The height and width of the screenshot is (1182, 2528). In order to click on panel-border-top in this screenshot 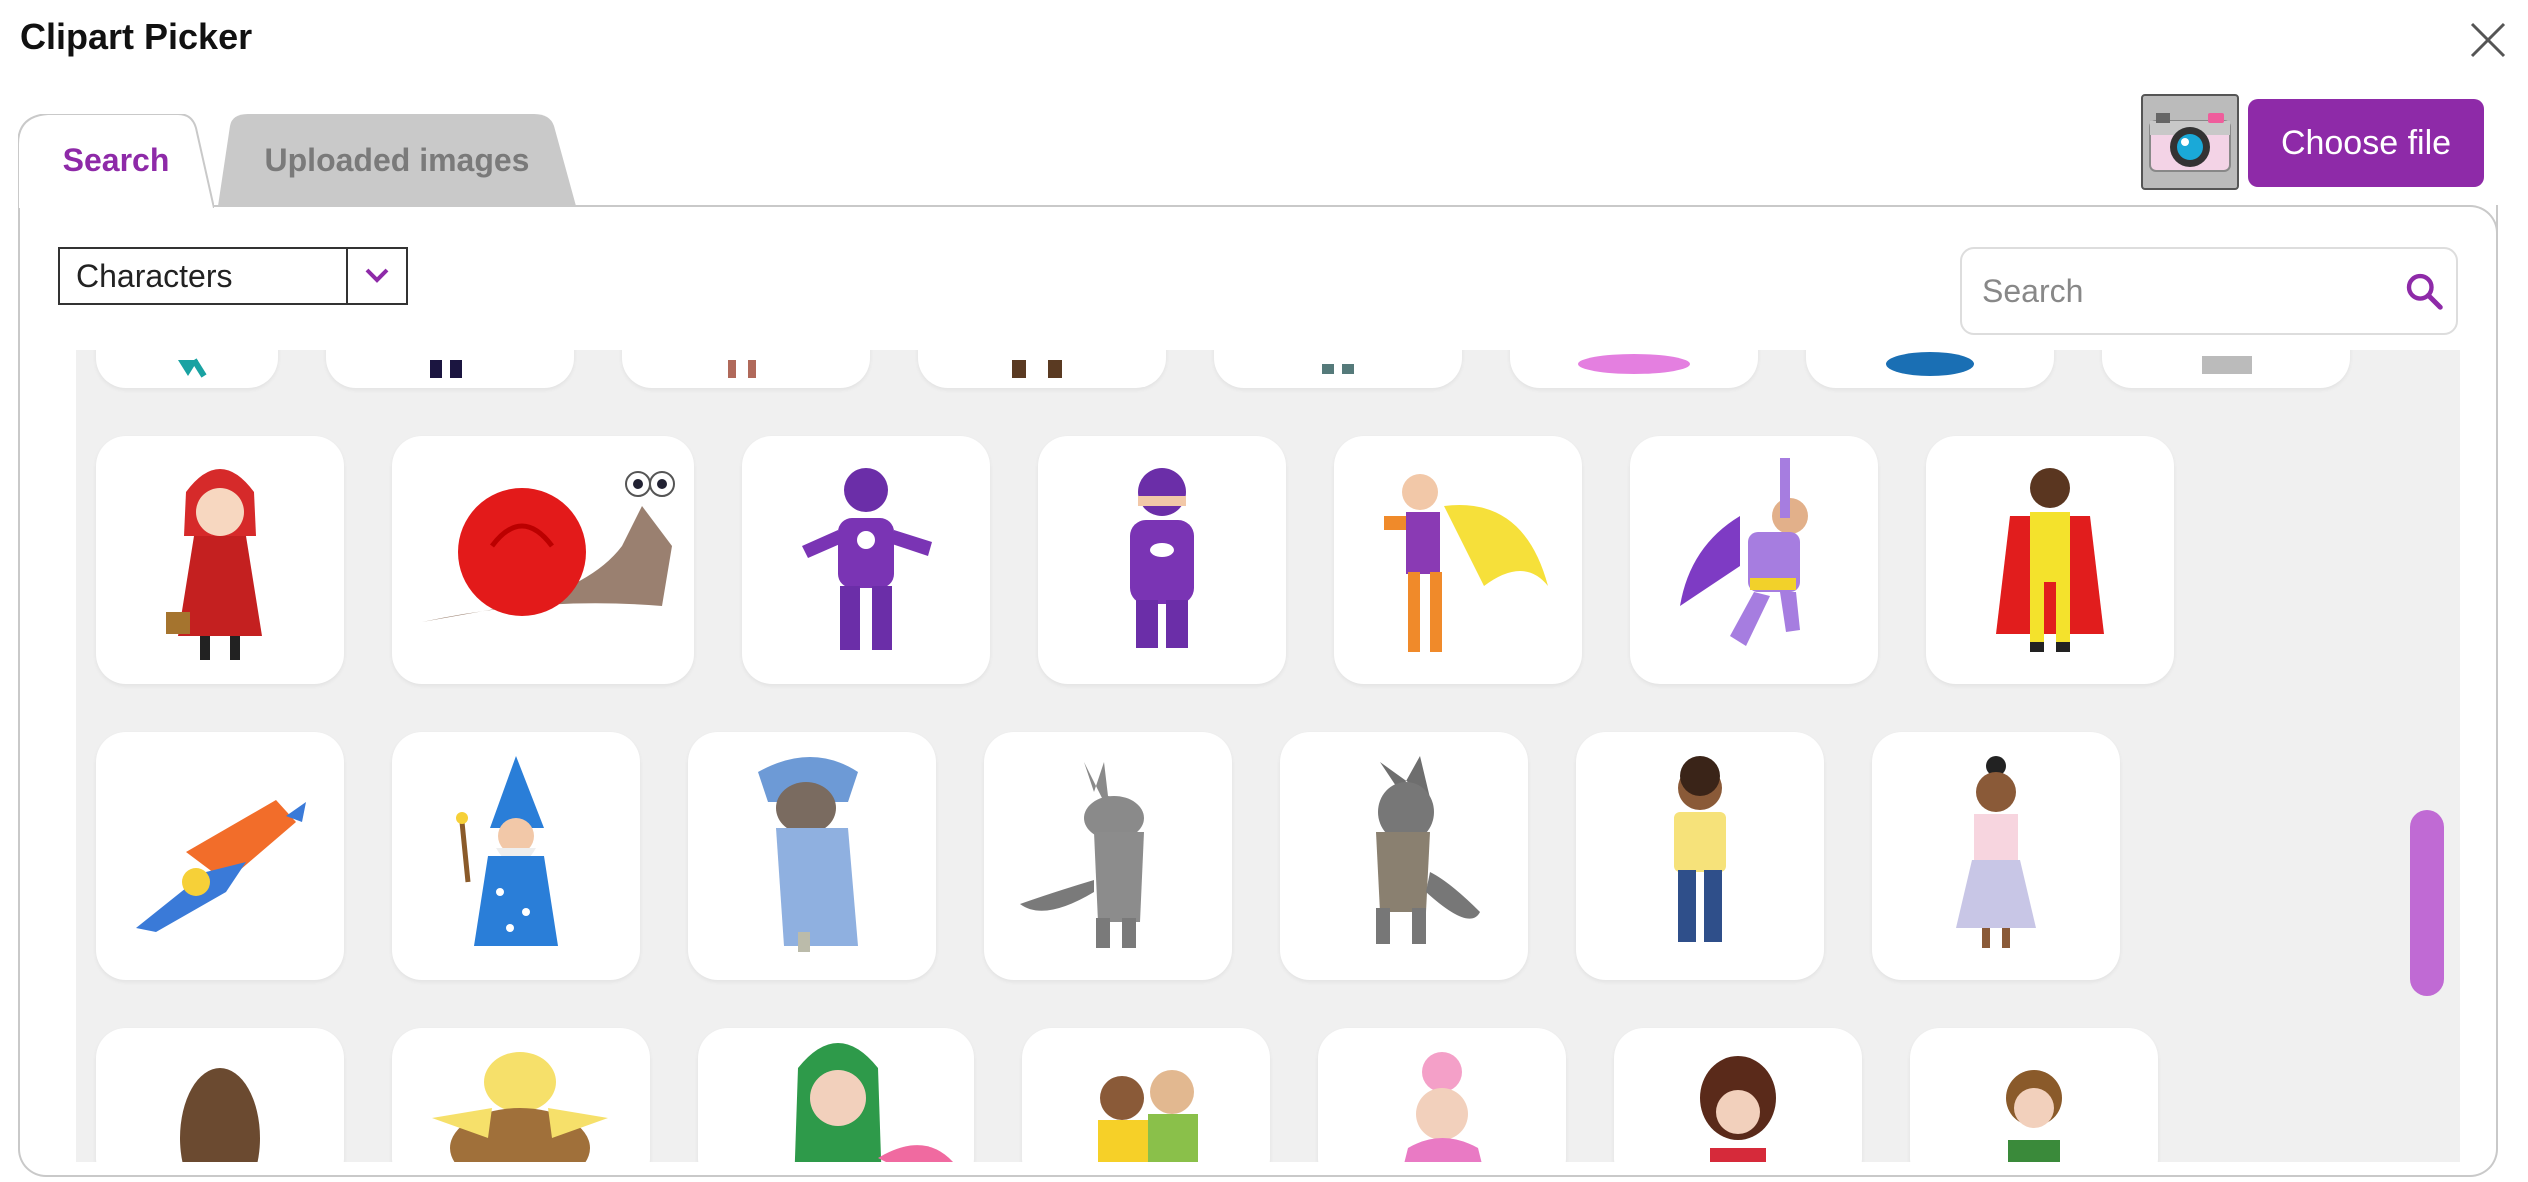, I will do `click(1356, 220)`.